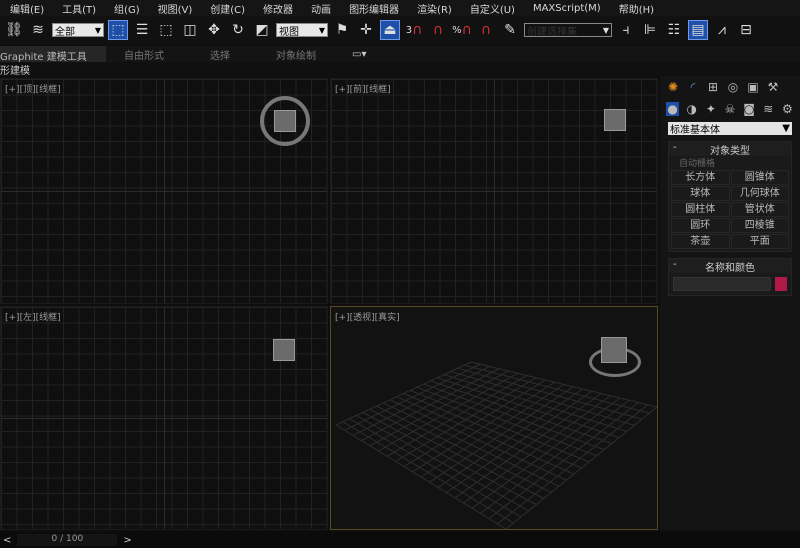 The image size is (800, 548). Describe the element at coordinates (491, 8) in the screenshot. I see `menu-customize: 自定义(U)` at that location.